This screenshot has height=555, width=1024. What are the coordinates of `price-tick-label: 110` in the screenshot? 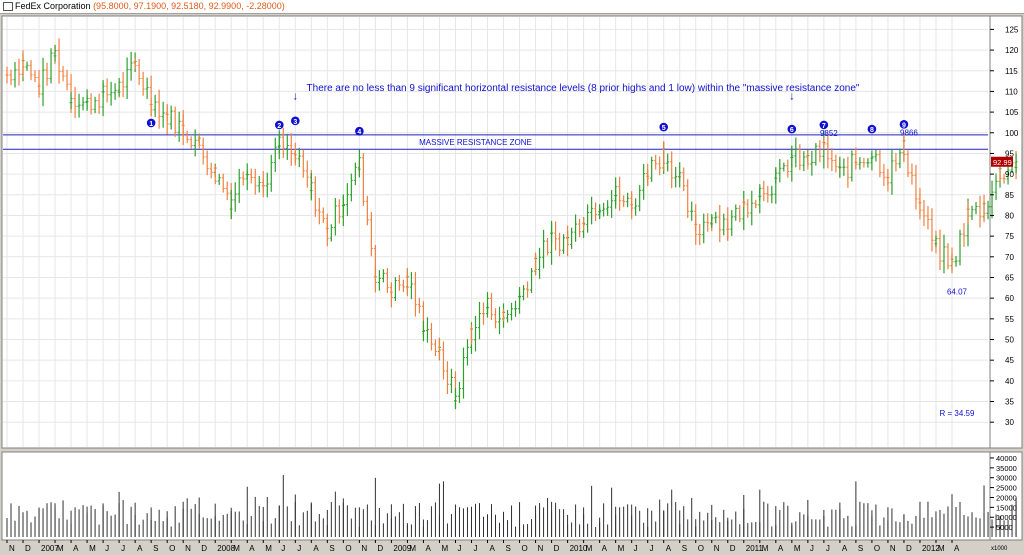 It's located at (1011, 91).